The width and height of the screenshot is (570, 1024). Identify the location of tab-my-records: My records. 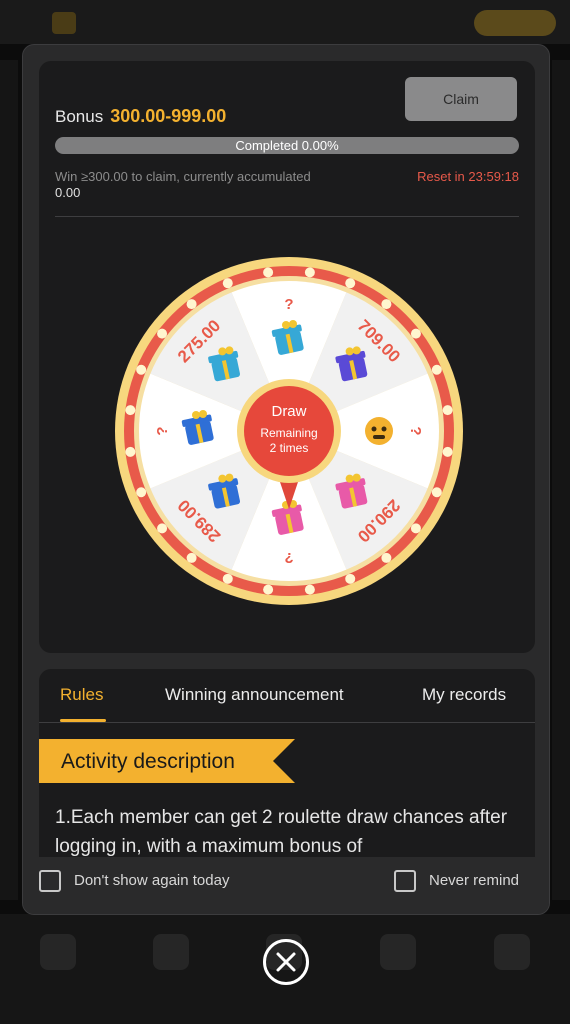
(464, 700).